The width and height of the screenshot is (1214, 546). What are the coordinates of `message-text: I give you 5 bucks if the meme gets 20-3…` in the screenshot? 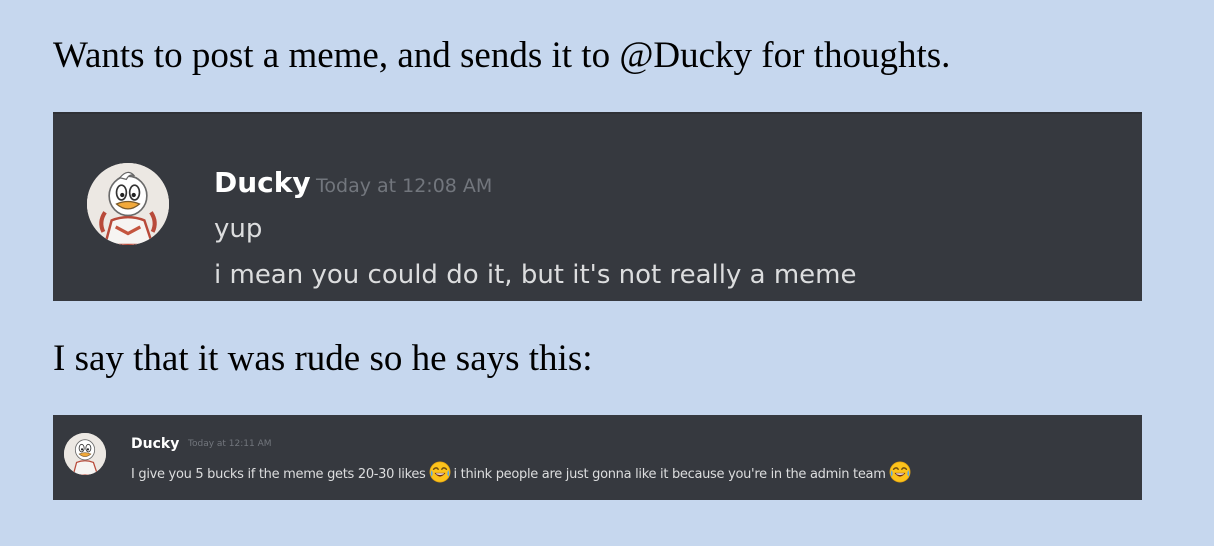 It's located at (522, 472).